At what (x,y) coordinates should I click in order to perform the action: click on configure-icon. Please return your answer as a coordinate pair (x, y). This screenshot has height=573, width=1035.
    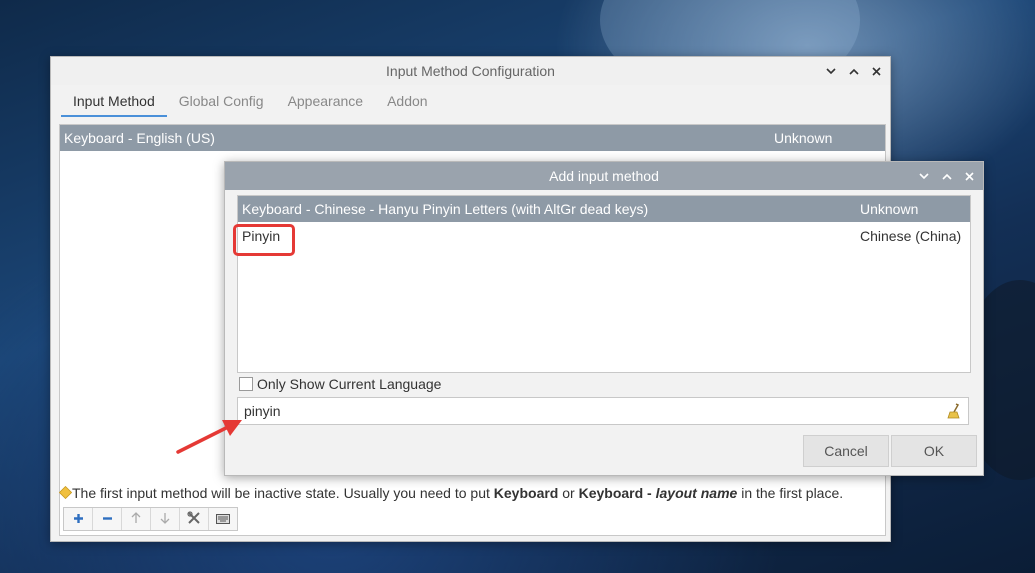
    Looking at the image, I should click on (194, 519).